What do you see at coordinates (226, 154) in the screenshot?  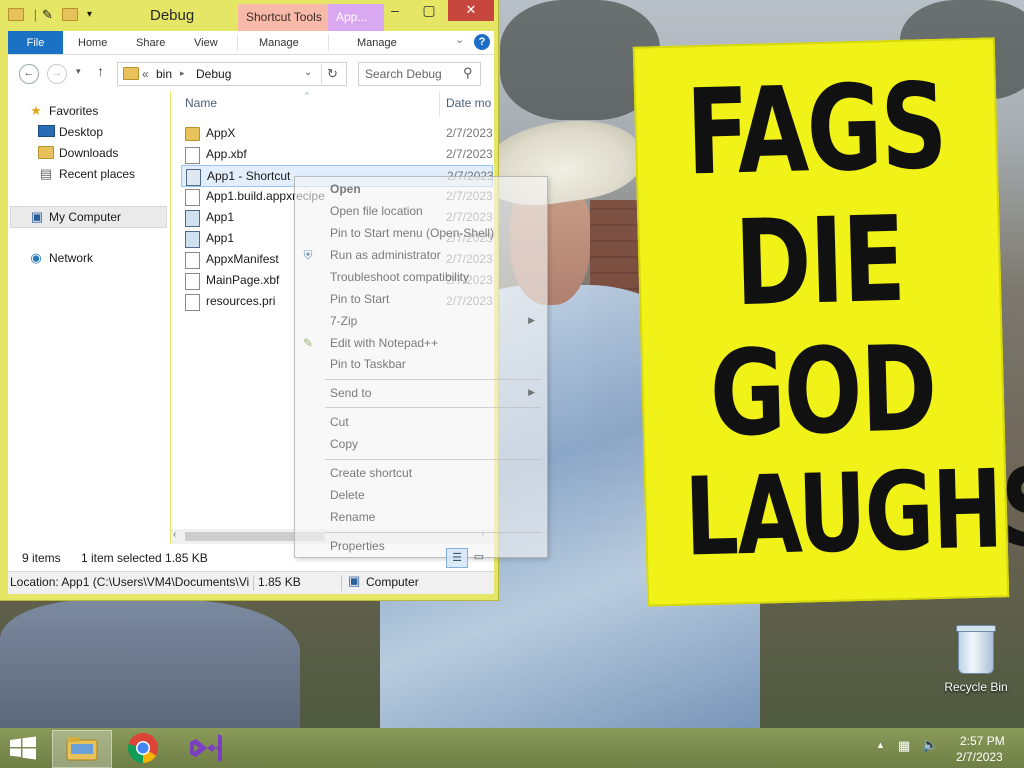 I see `file-name: App.xbf` at bounding box center [226, 154].